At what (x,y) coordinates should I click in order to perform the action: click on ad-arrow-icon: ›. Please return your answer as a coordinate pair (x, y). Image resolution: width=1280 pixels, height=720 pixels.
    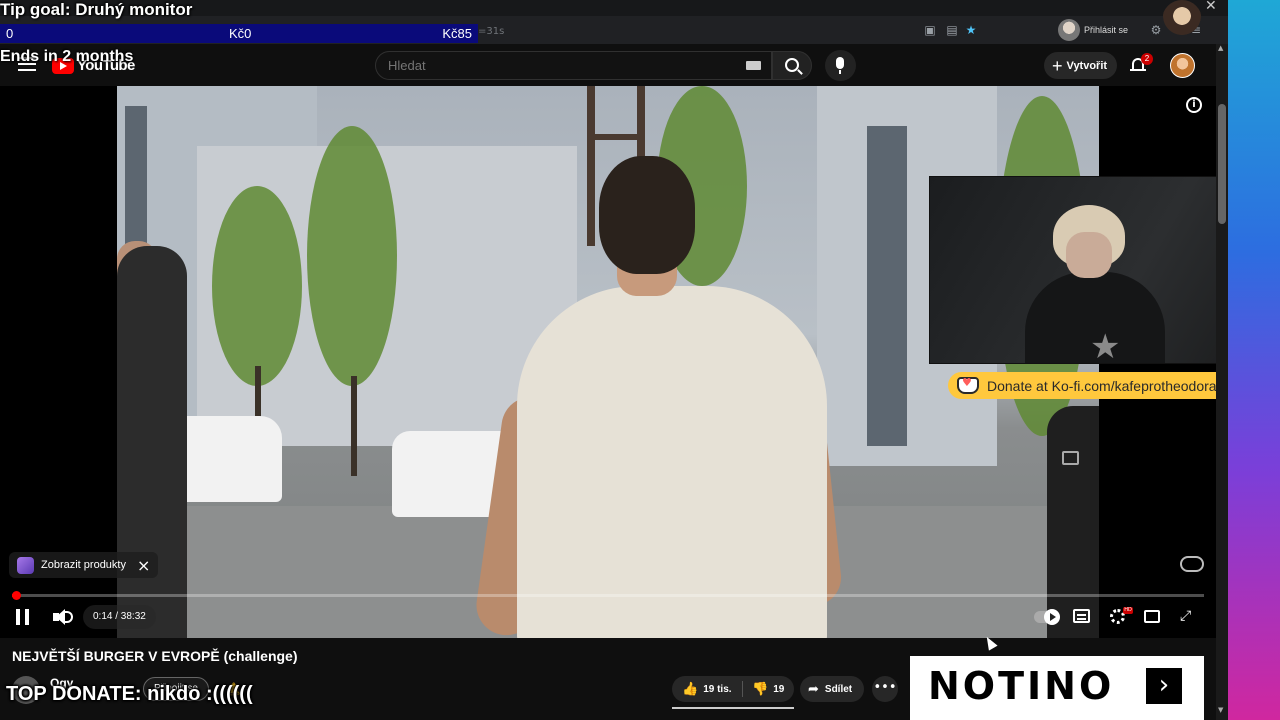
    Looking at the image, I should click on (1164, 686).